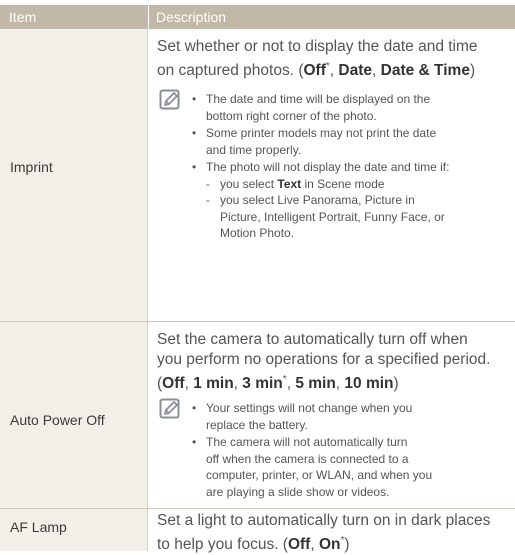  I want to click on option-date: Date, so click(355, 71).